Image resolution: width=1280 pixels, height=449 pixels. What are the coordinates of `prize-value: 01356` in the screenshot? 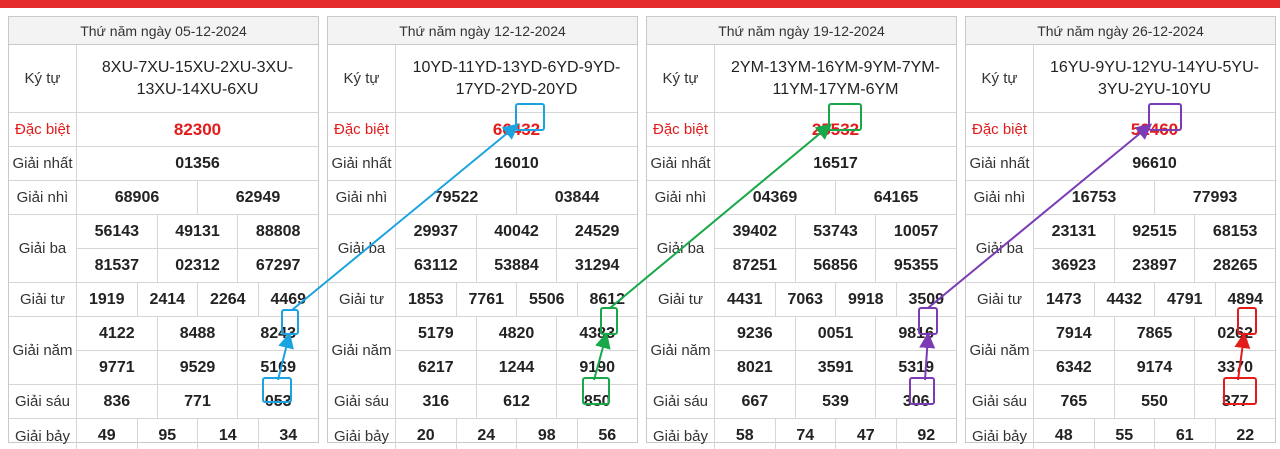 It's located at (197, 163).